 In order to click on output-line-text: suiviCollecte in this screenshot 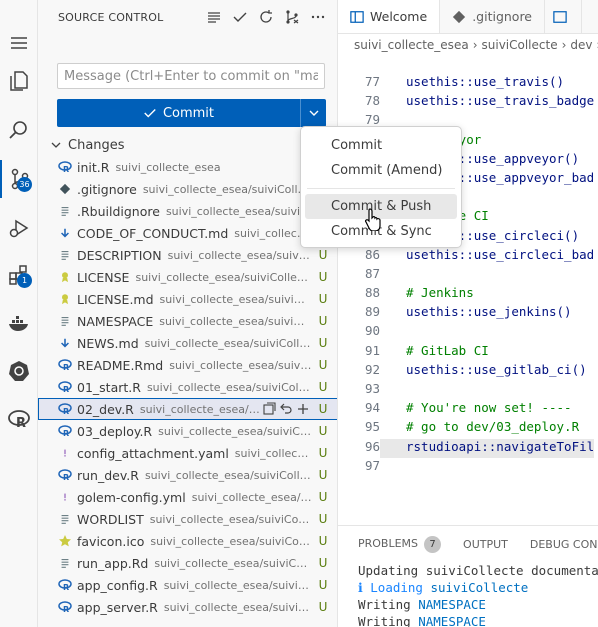, I will do `click(479, 587)`.